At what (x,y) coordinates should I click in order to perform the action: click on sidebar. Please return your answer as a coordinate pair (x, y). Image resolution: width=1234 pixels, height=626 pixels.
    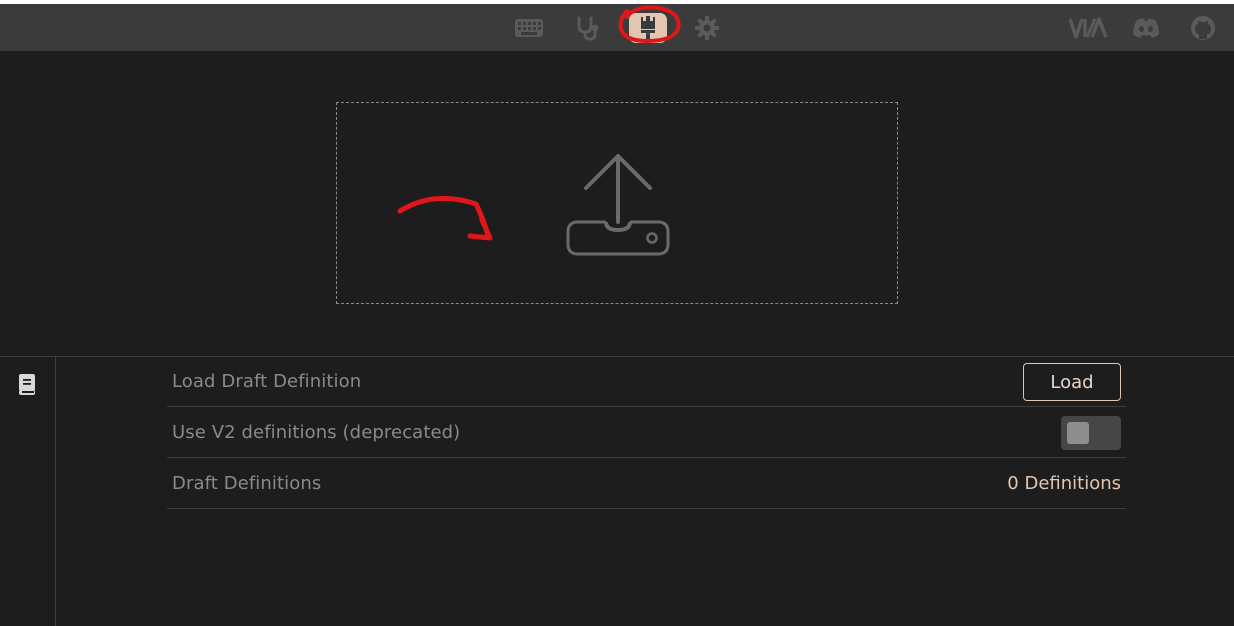
    Looking at the image, I should click on (28, 491).